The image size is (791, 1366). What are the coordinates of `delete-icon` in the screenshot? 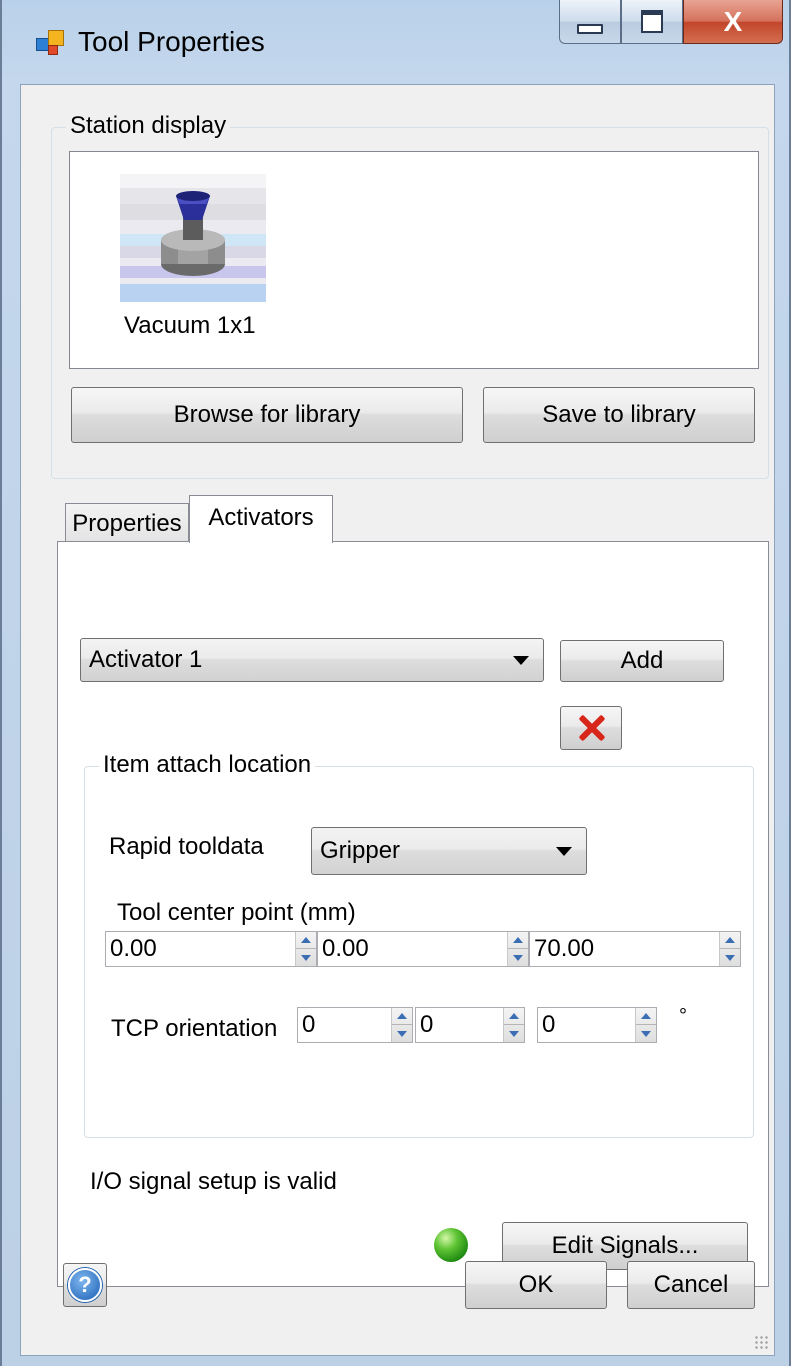 It's located at (591, 728).